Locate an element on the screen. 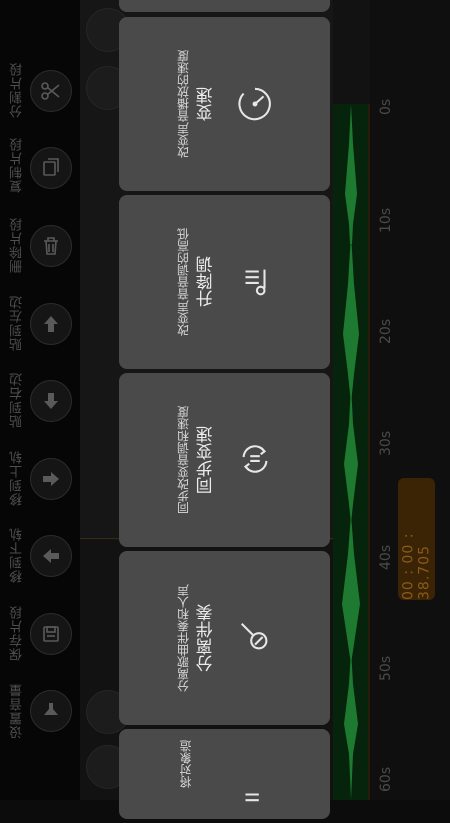 The image size is (450, 823). paste-left-button is located at coordinates (51, 324).